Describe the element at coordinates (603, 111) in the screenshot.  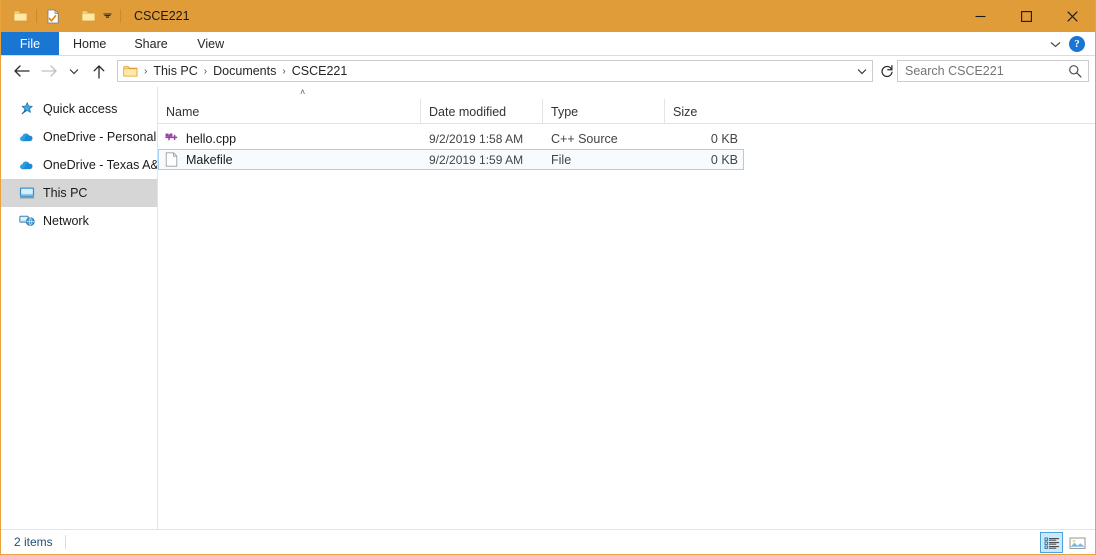
I see `column-header-type: Type` at that location.